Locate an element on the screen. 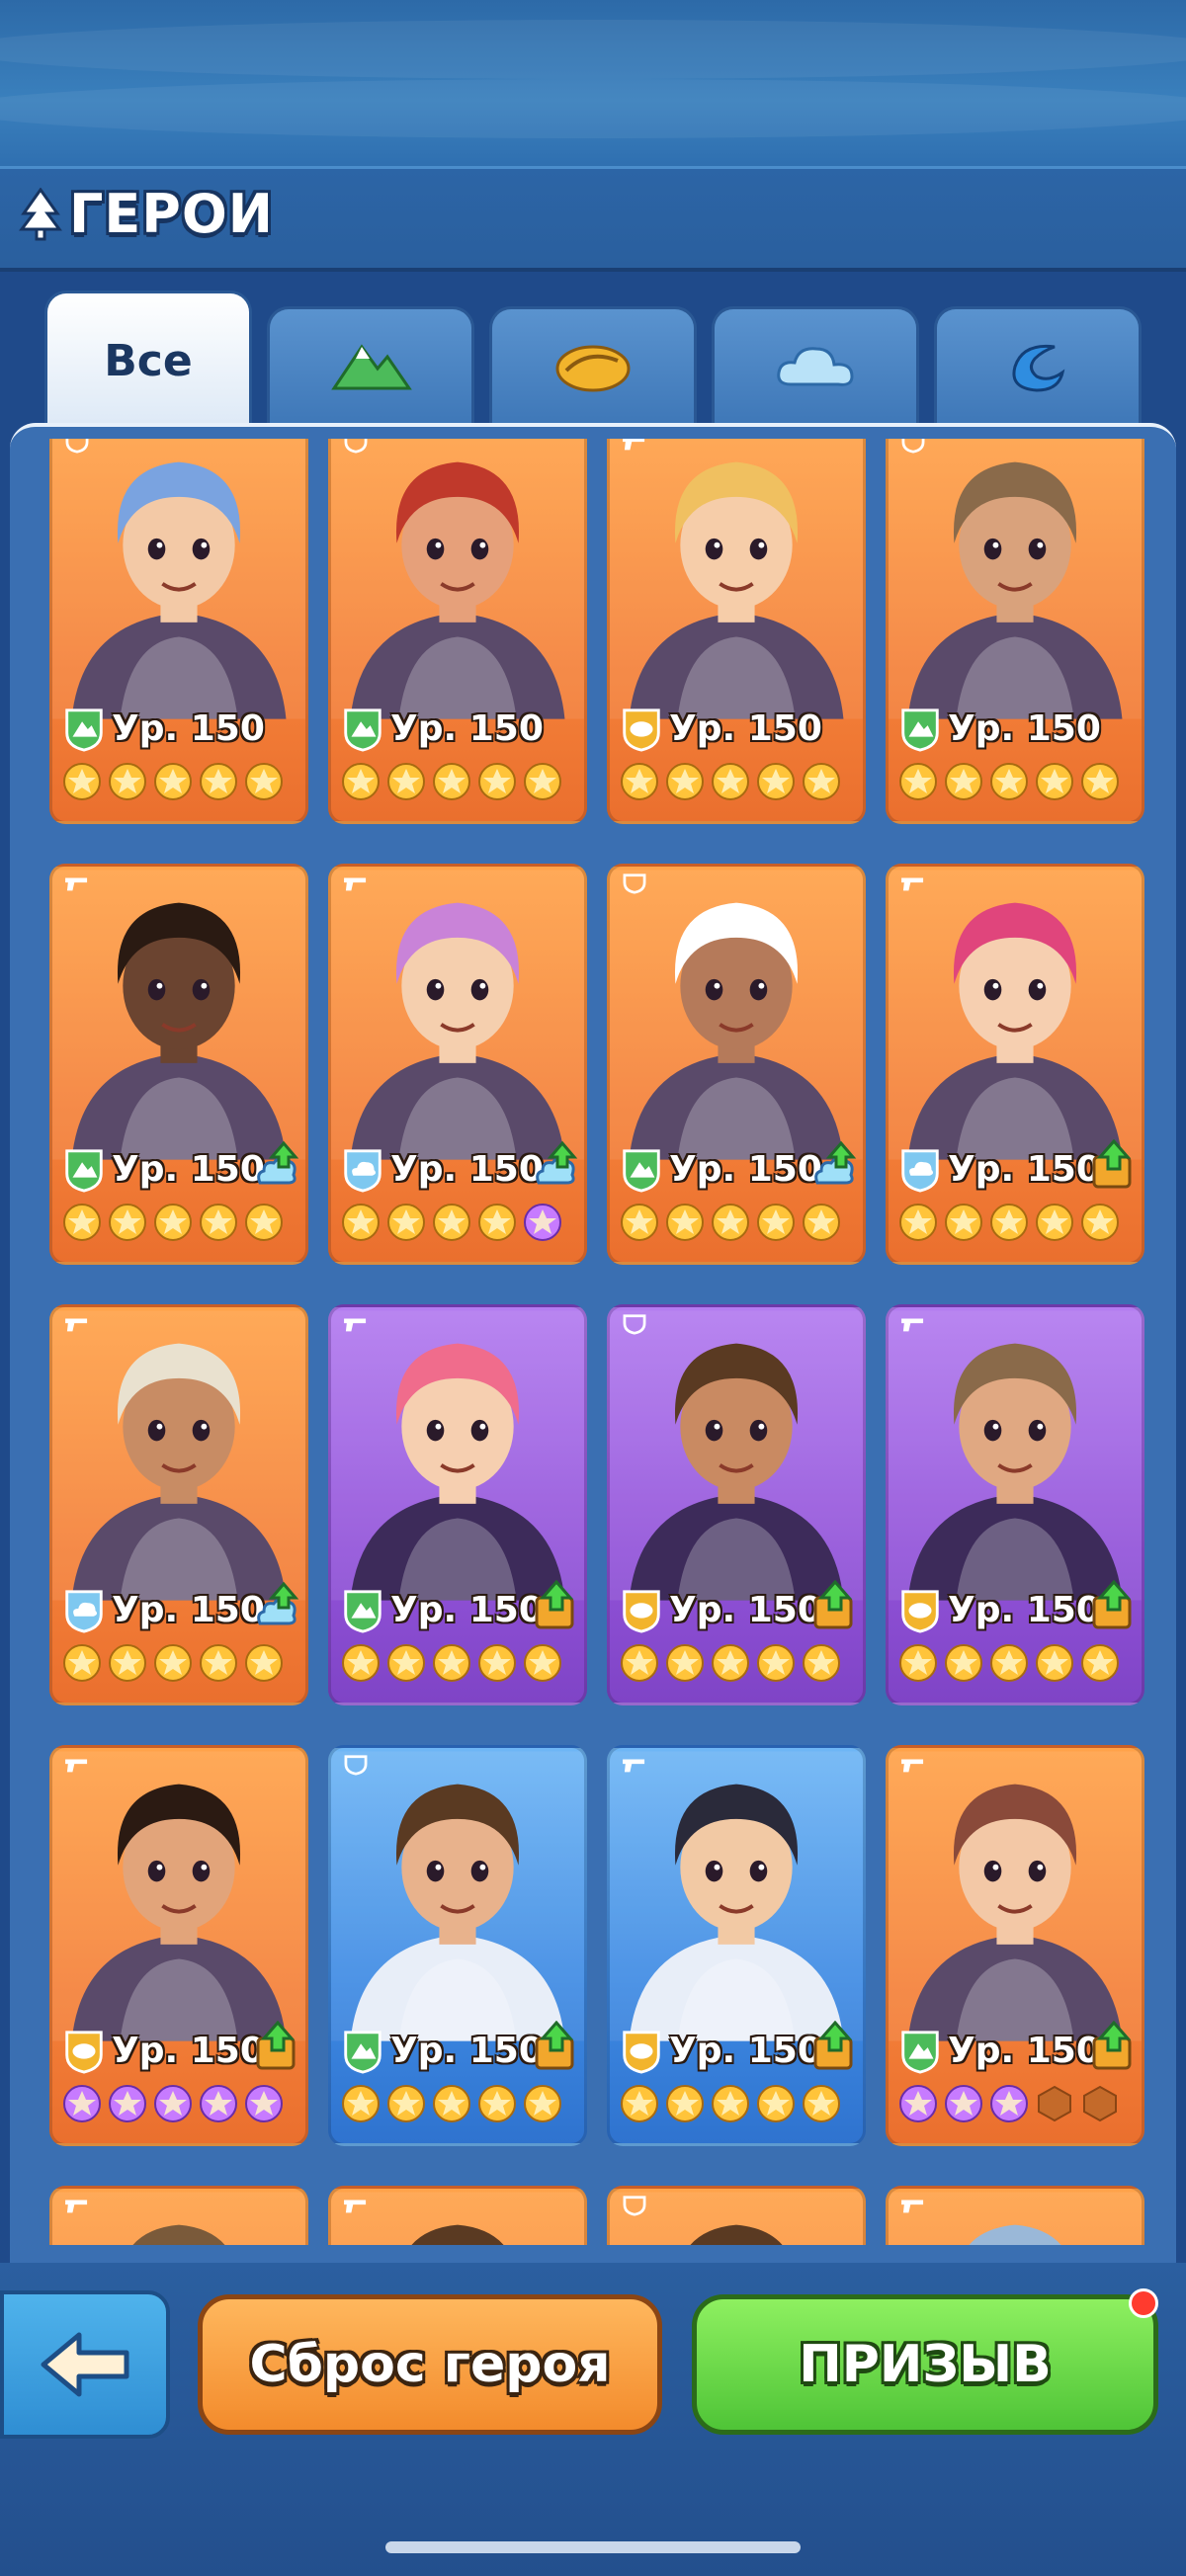 The image size is (1186, 2576). background-wave is located at coordinates (593, 108).